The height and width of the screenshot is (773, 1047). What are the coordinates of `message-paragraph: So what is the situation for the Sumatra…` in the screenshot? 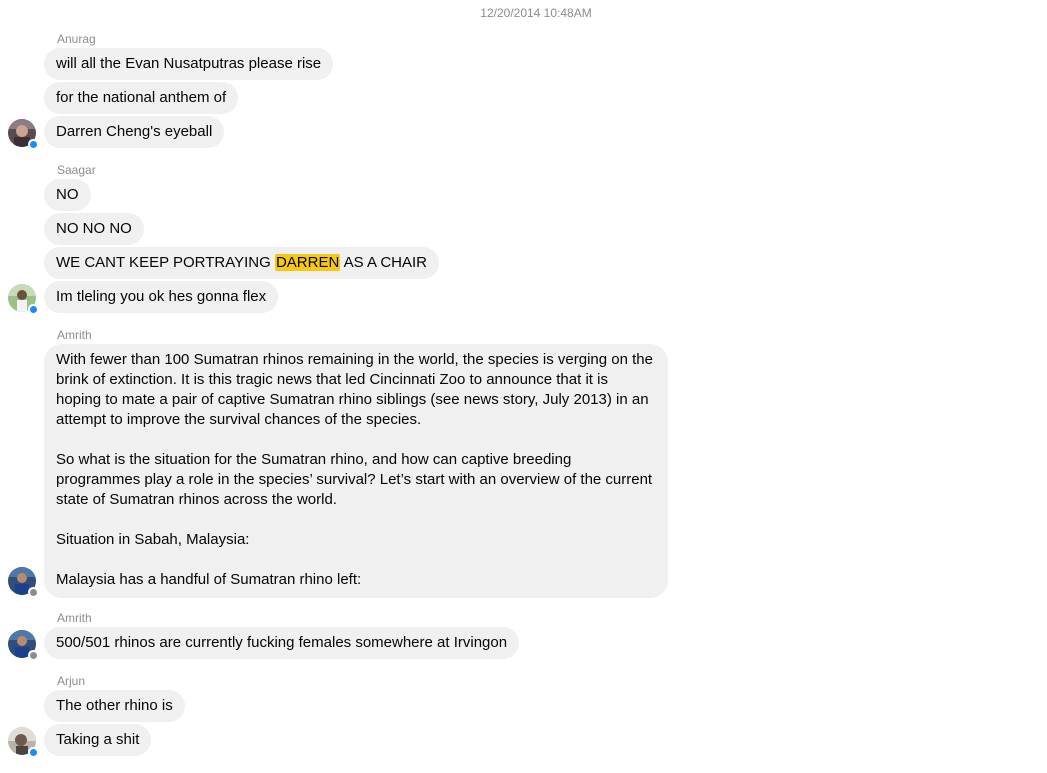 It's located at (354, 479).